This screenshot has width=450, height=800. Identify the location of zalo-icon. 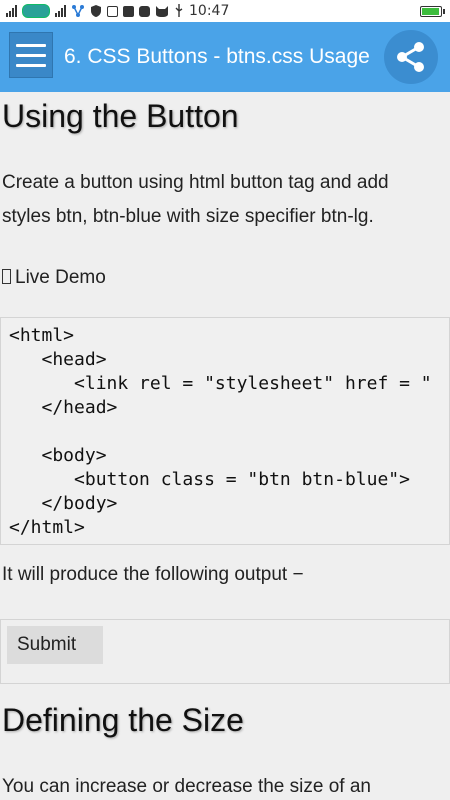
(144, 11).